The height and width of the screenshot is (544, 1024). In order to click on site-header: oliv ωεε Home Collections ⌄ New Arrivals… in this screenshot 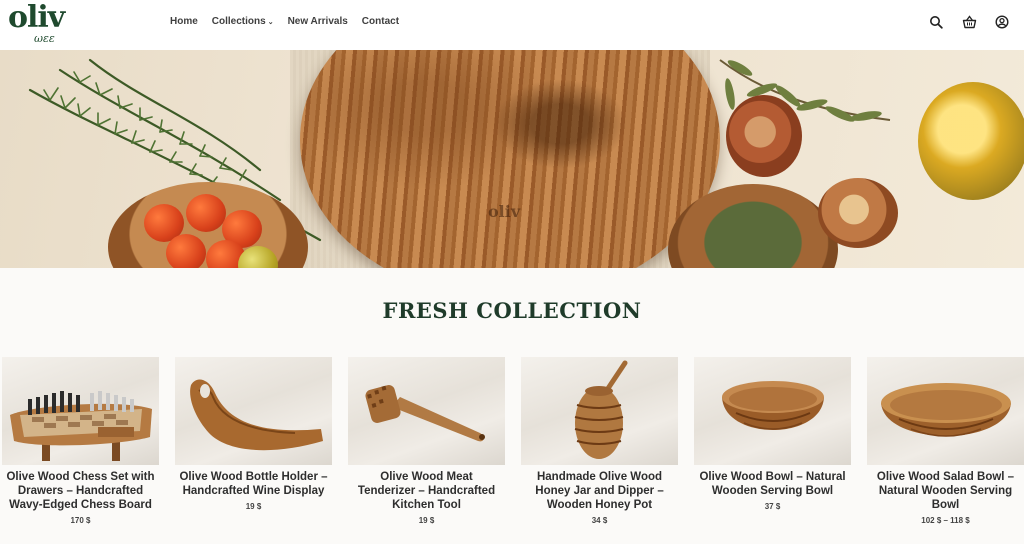, I will do `click(512, 25)`.